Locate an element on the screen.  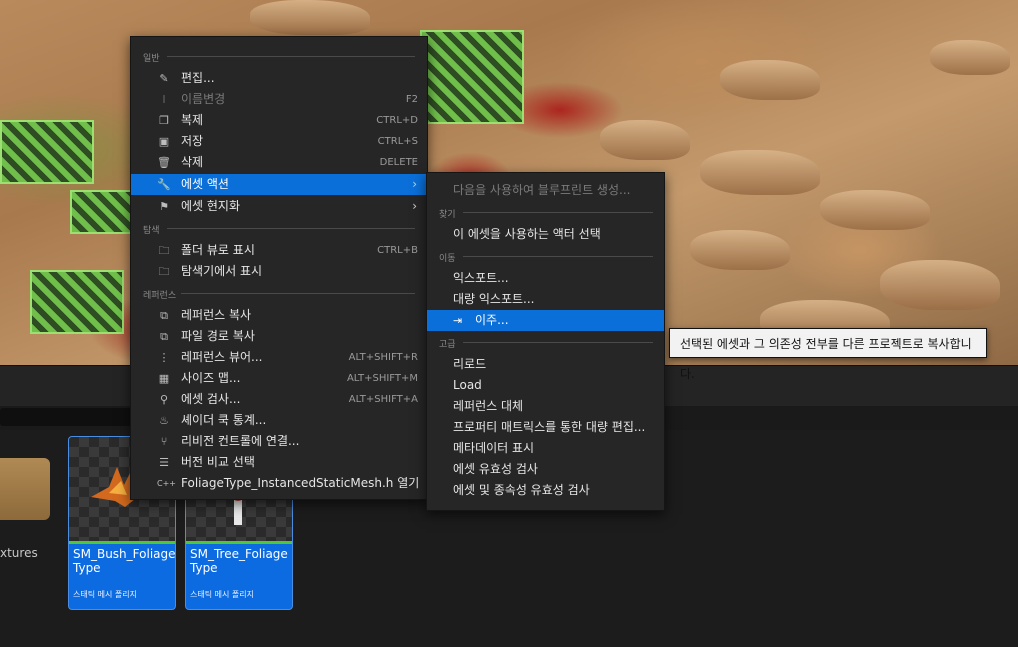
wrench-icon: 🔧 is located at coordinates (164, 184).